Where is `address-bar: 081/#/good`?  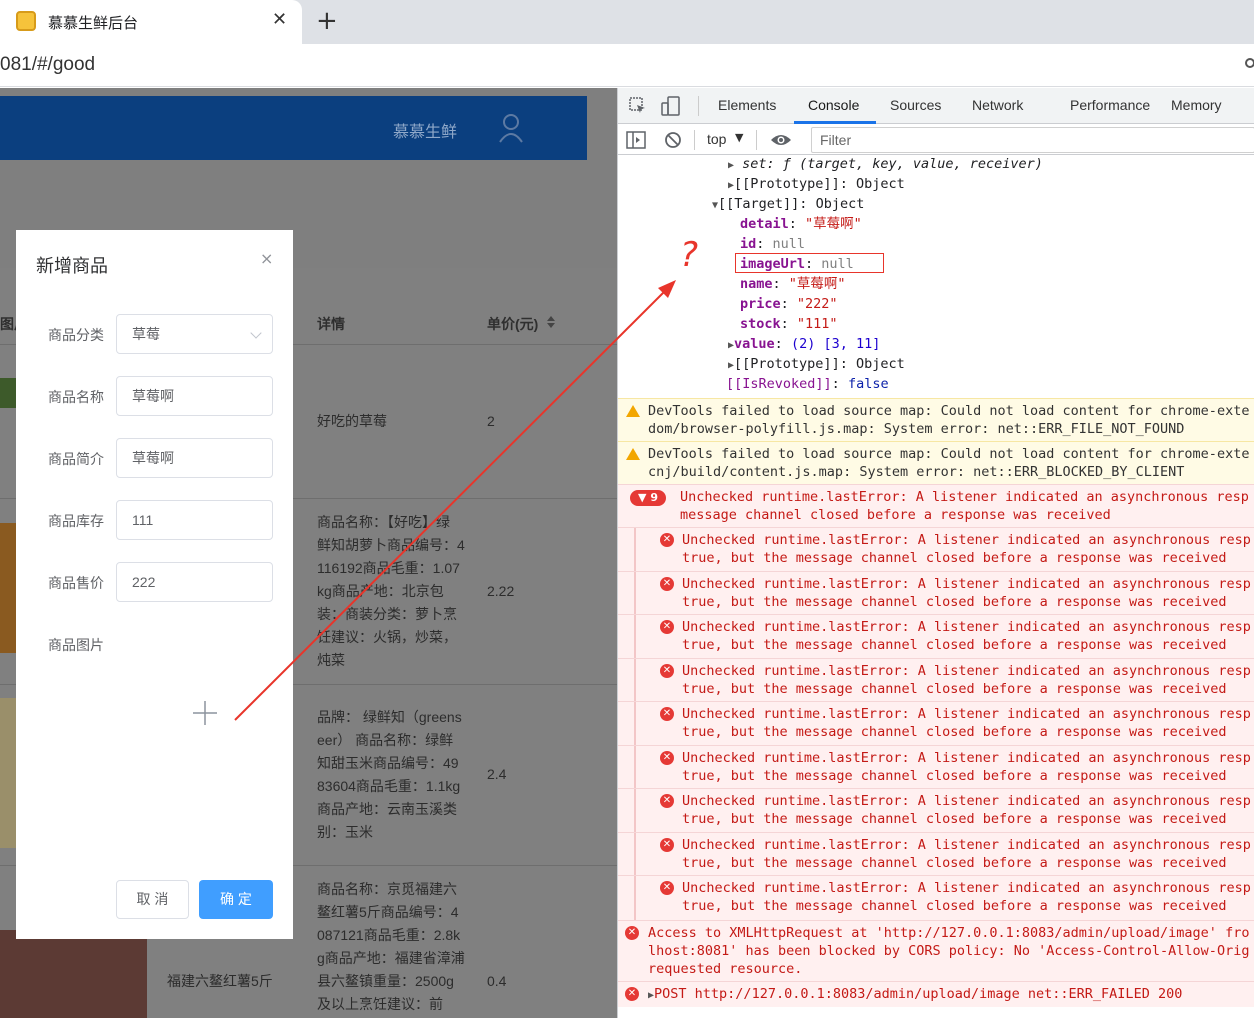 address-bar: 081/#/good is located at coordinates (627, 65).